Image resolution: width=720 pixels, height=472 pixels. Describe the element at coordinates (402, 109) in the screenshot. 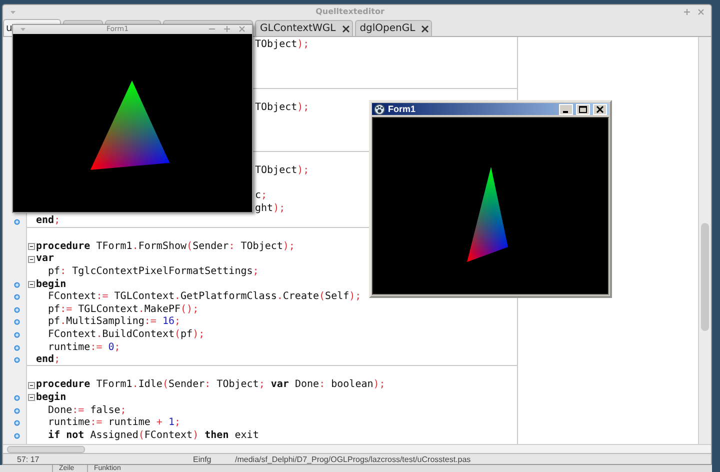

I see `window-title: Form1` at that location.